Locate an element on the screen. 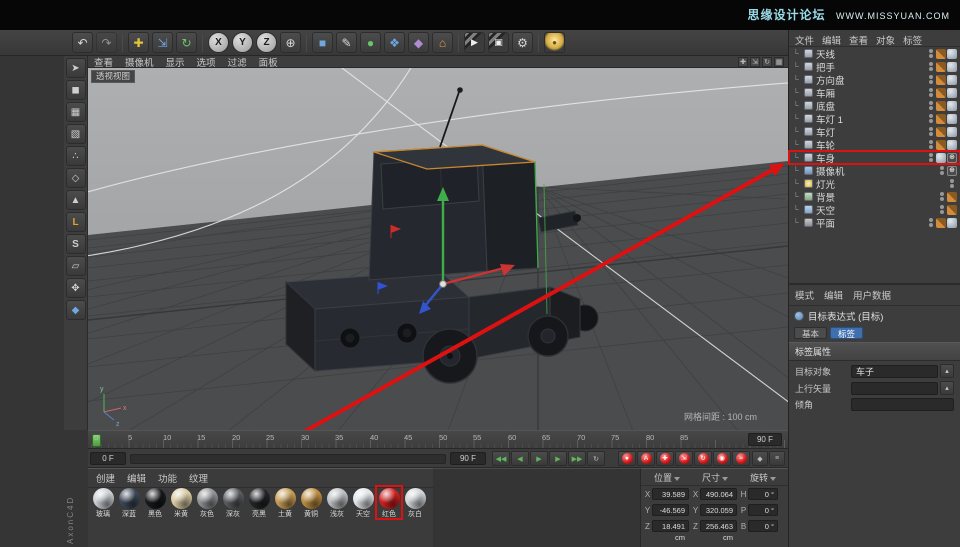 Image resolution: width=960 pixels, height=547 pixels. attr-menu-userdata: 用户数据 is located at coordinates (872, 295).